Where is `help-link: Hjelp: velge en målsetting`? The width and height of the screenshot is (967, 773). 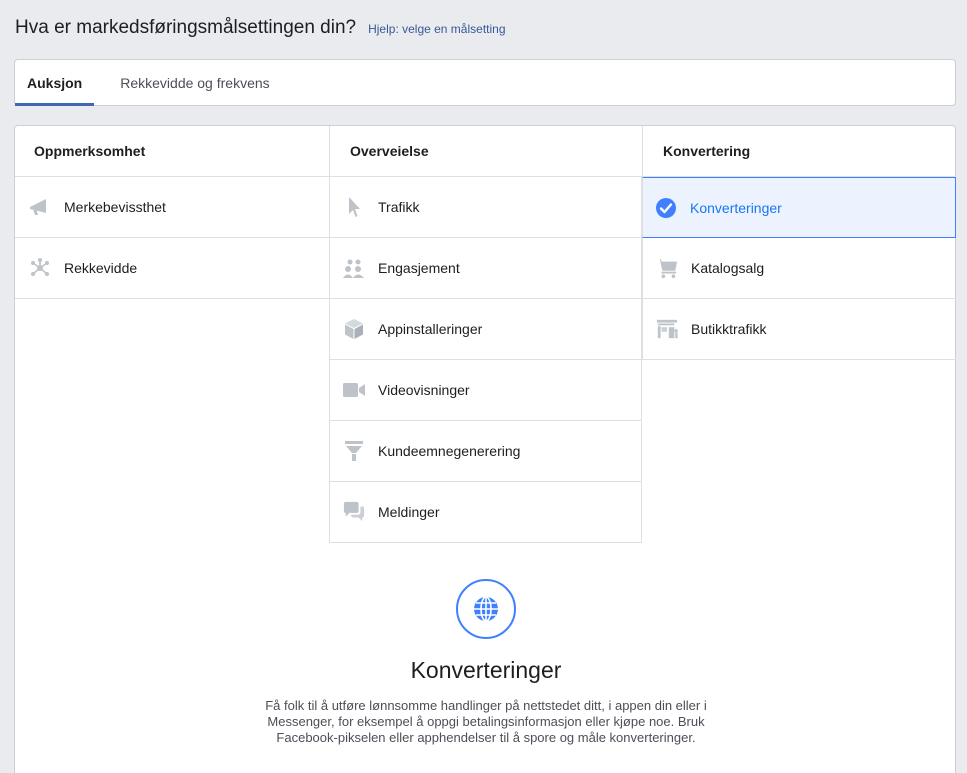 help-link: Hjelp: velge en målsetting is located at coordinates (436, 29).